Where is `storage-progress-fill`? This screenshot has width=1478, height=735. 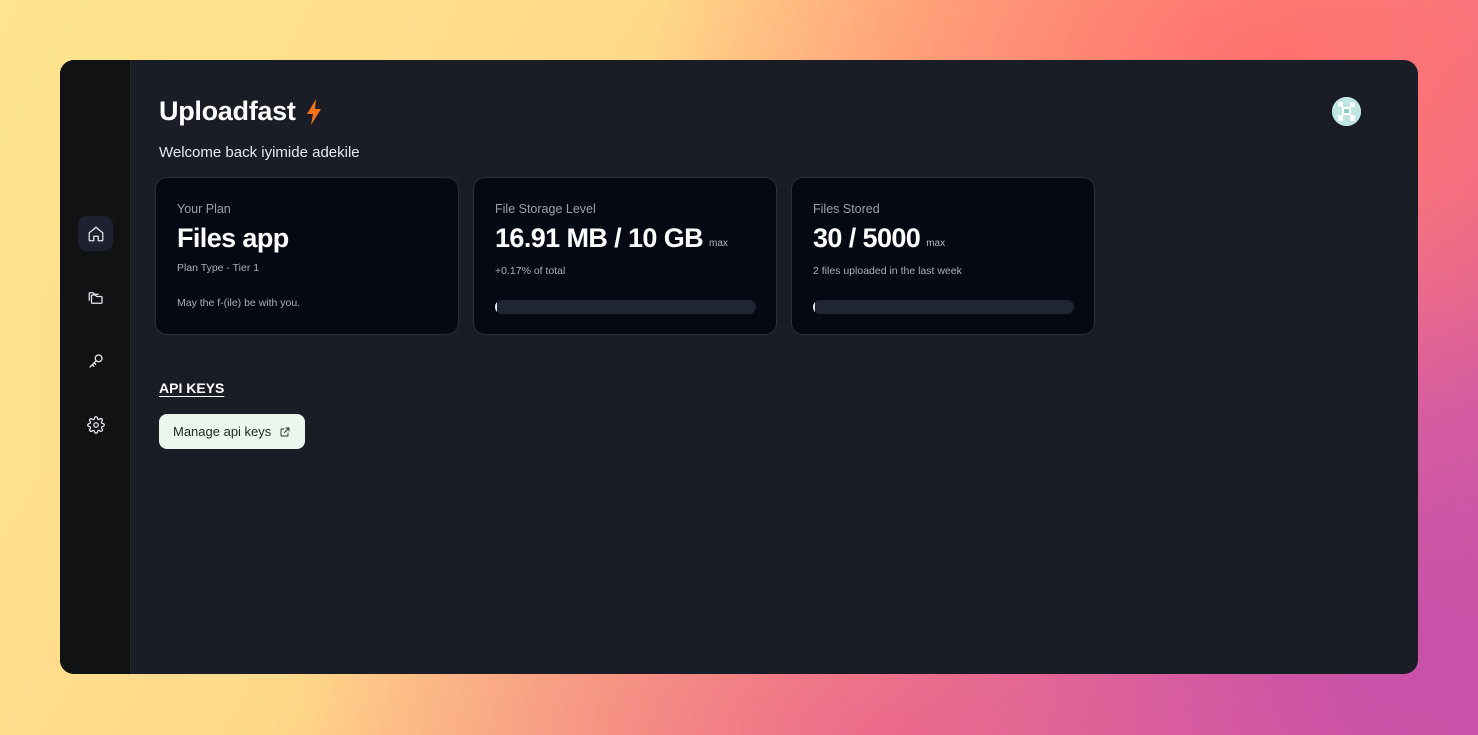
storage-progress-fill is located at coordinates (496, 307).